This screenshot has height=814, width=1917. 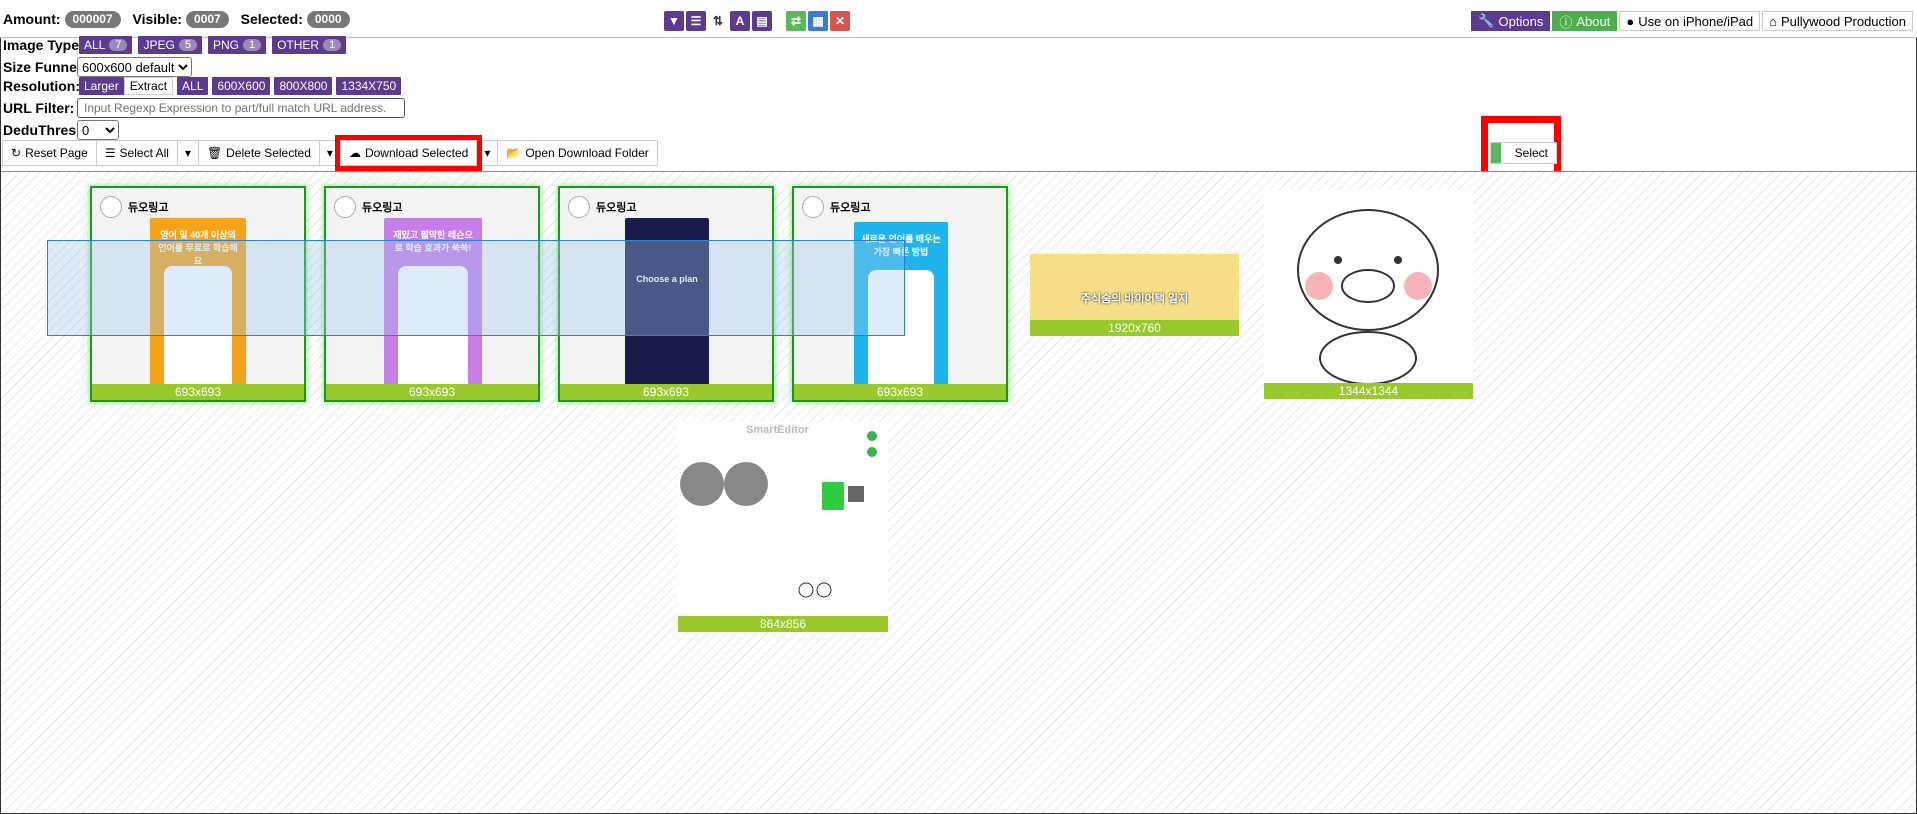 I want to click on options-label: Options, so click(x=1521, y=21).